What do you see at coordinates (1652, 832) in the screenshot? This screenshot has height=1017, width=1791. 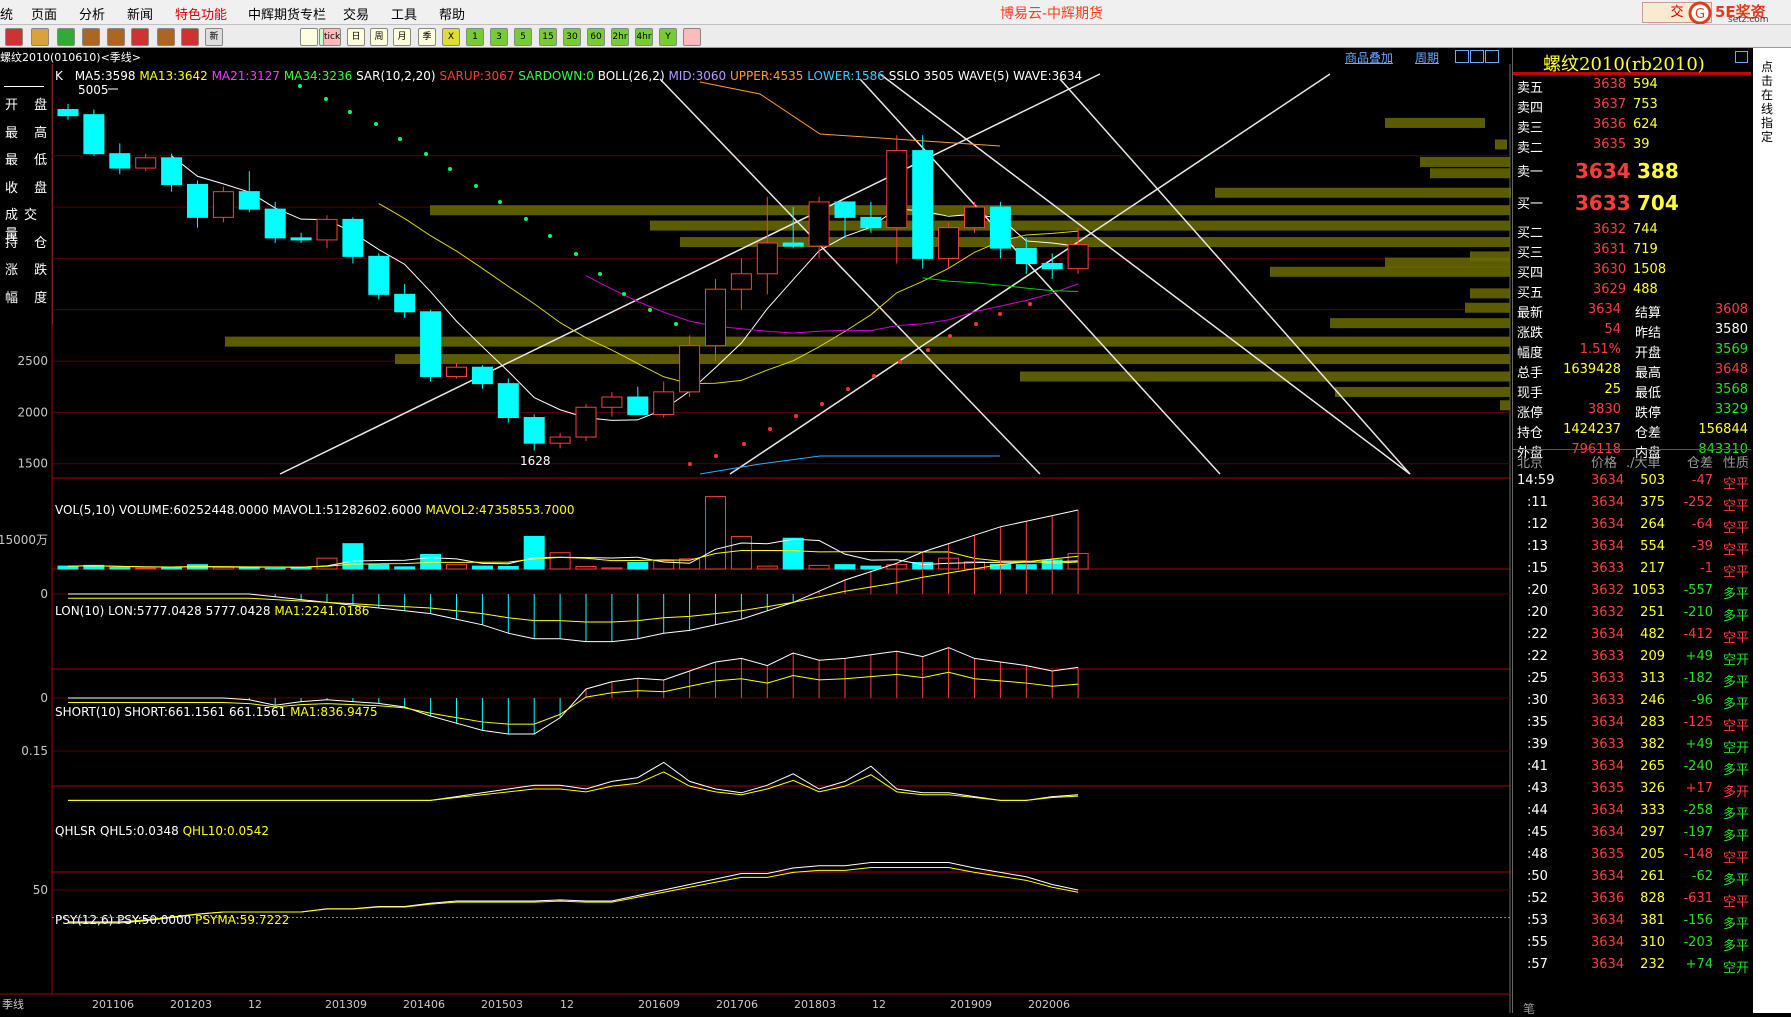 I see `tick-volume: 297` at bounding box center [1652, 832].